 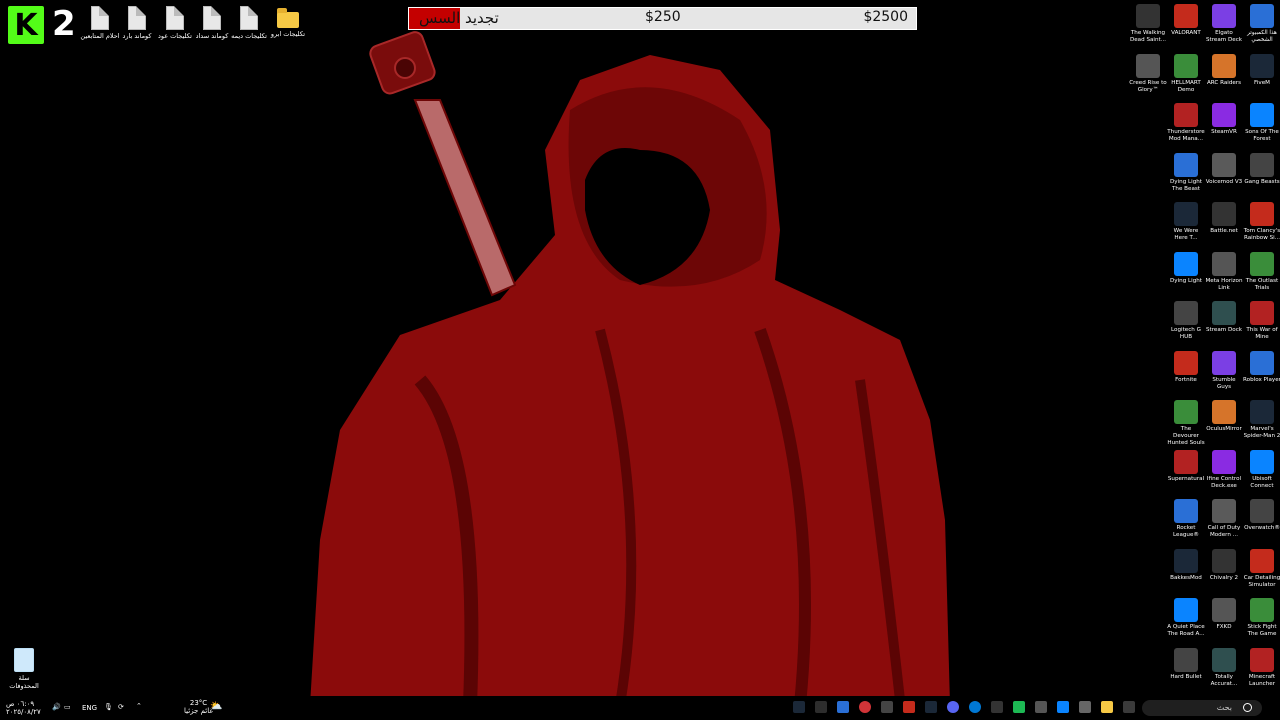 I want to click on desktop-folder-tkleejat-abroo: تكليجات ابرو, so click(x=288, y=22).